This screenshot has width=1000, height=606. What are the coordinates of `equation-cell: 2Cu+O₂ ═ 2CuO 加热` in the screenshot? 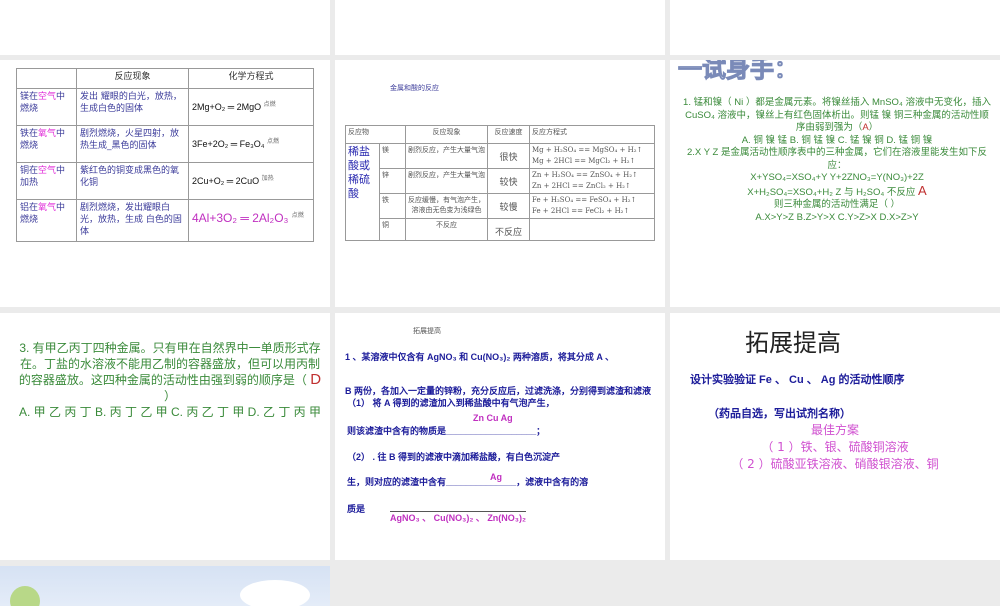 It's located at (251, 181).